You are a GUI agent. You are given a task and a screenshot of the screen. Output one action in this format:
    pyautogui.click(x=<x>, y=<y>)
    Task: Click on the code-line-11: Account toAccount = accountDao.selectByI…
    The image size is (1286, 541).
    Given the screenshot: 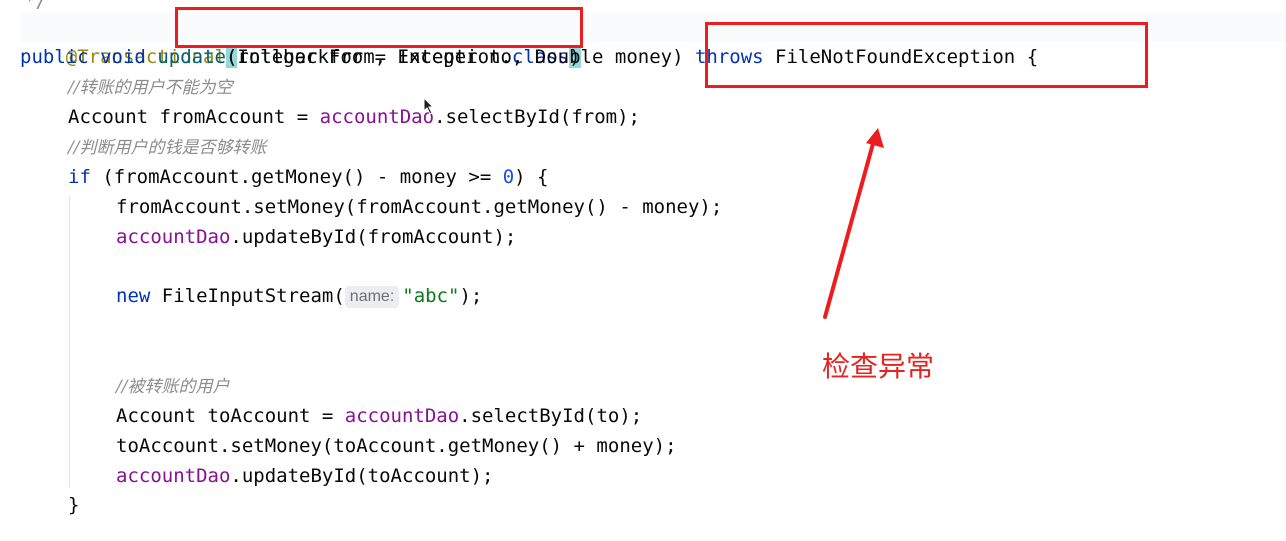 What is the action you would take?
    pyautogui.click(x=379, y=416)
    